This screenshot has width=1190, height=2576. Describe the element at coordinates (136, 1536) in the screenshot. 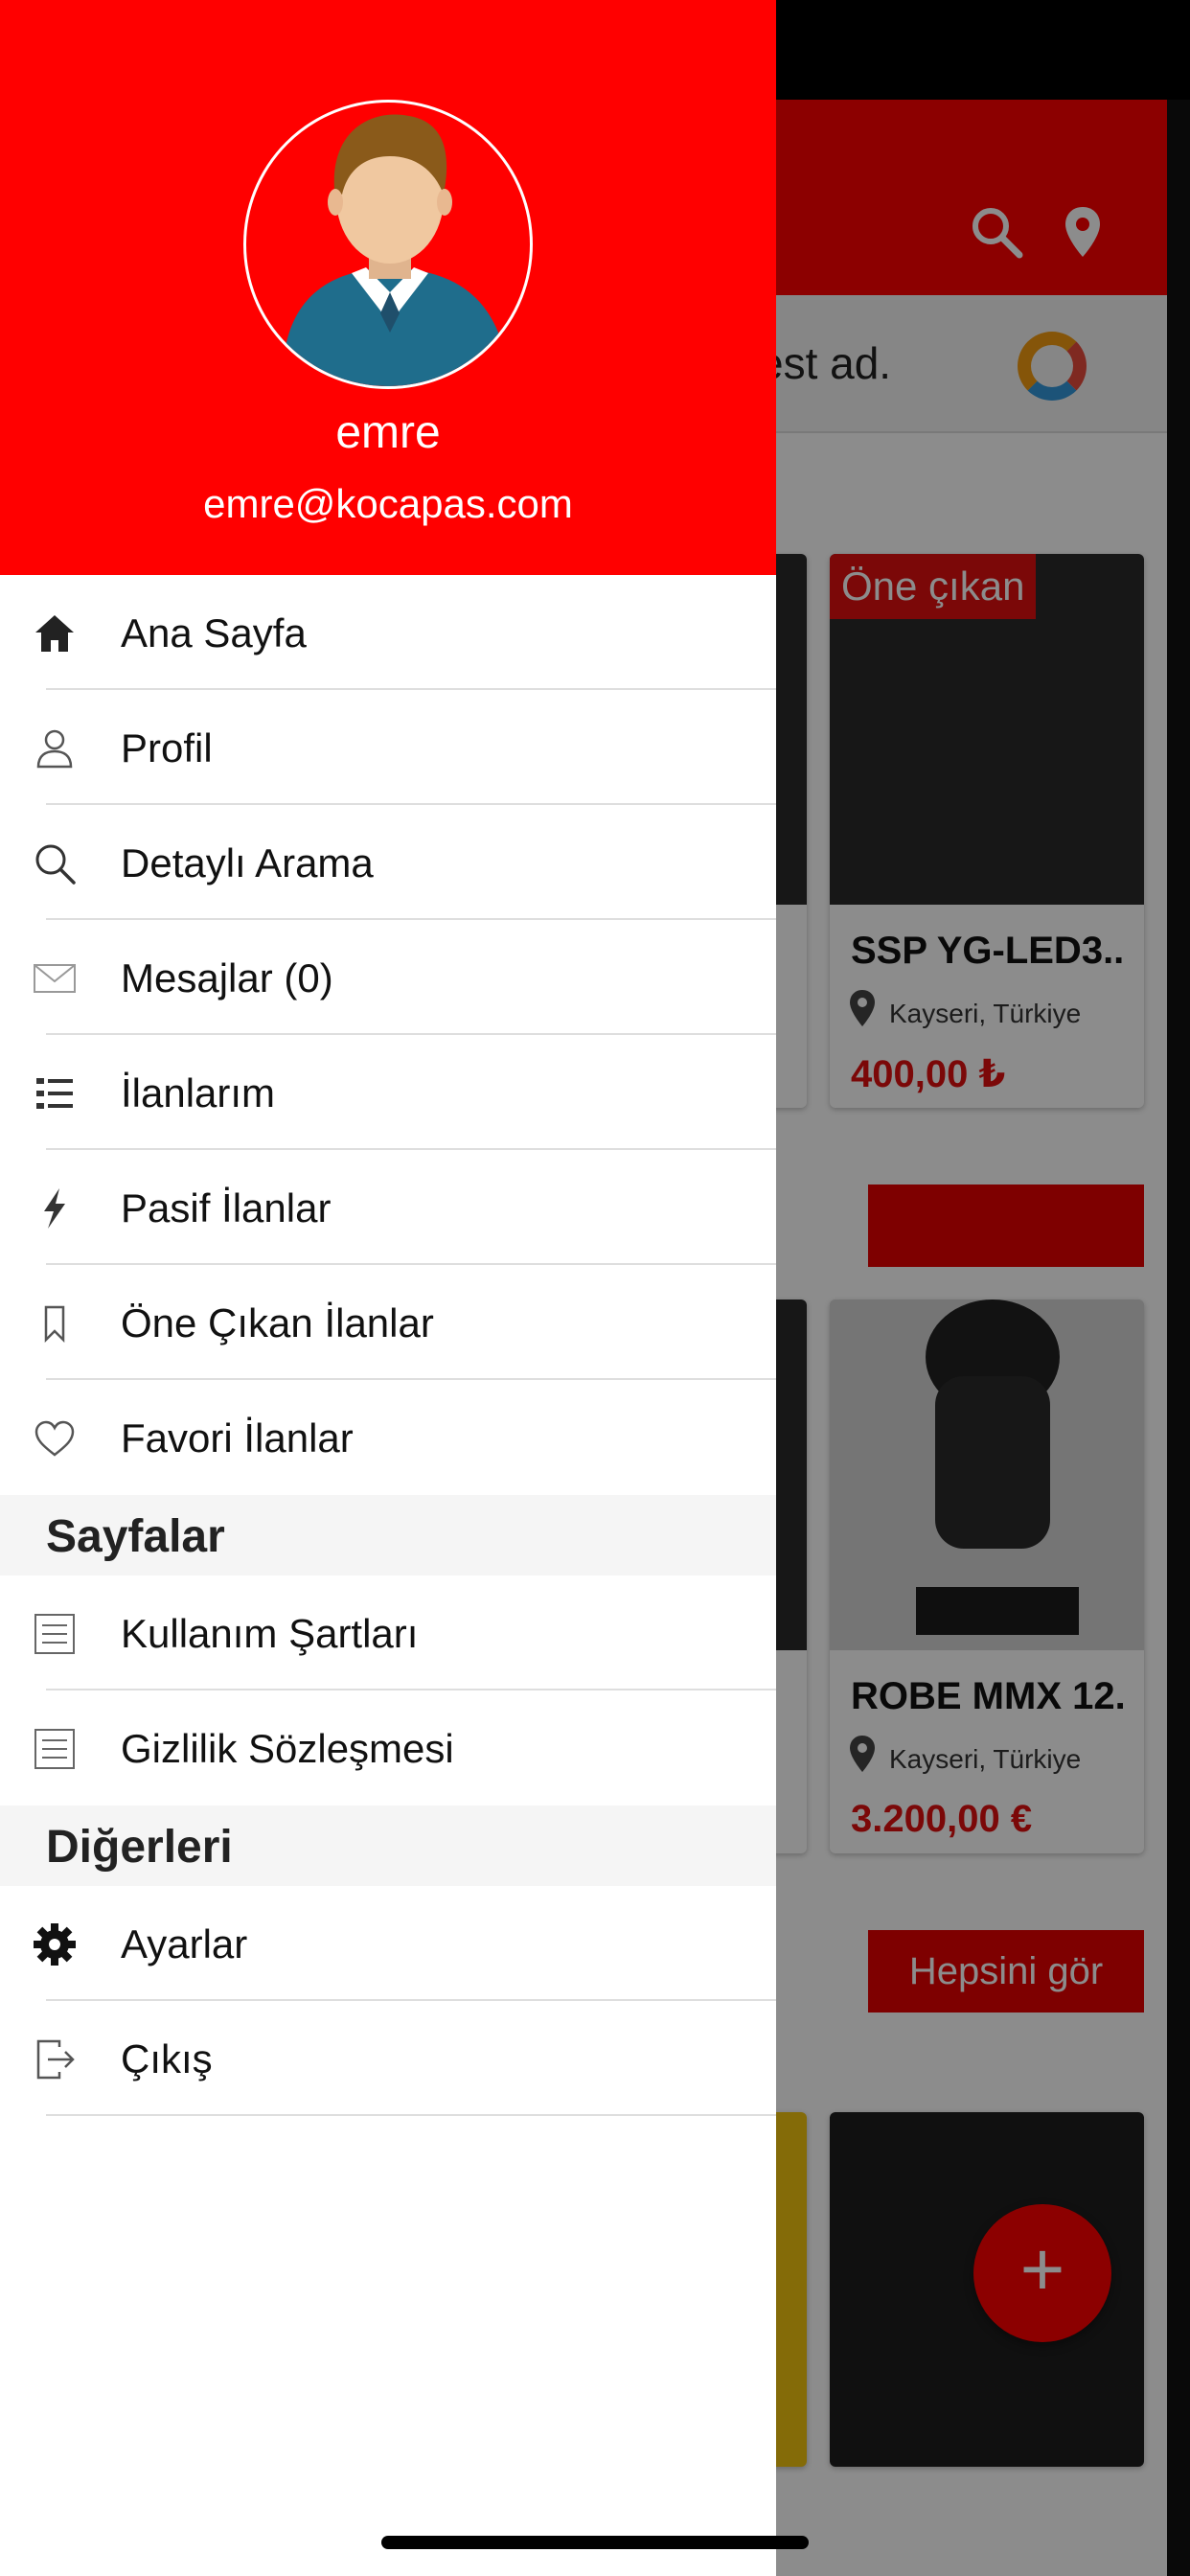

I see `section-title: Sayfalar` at that location.